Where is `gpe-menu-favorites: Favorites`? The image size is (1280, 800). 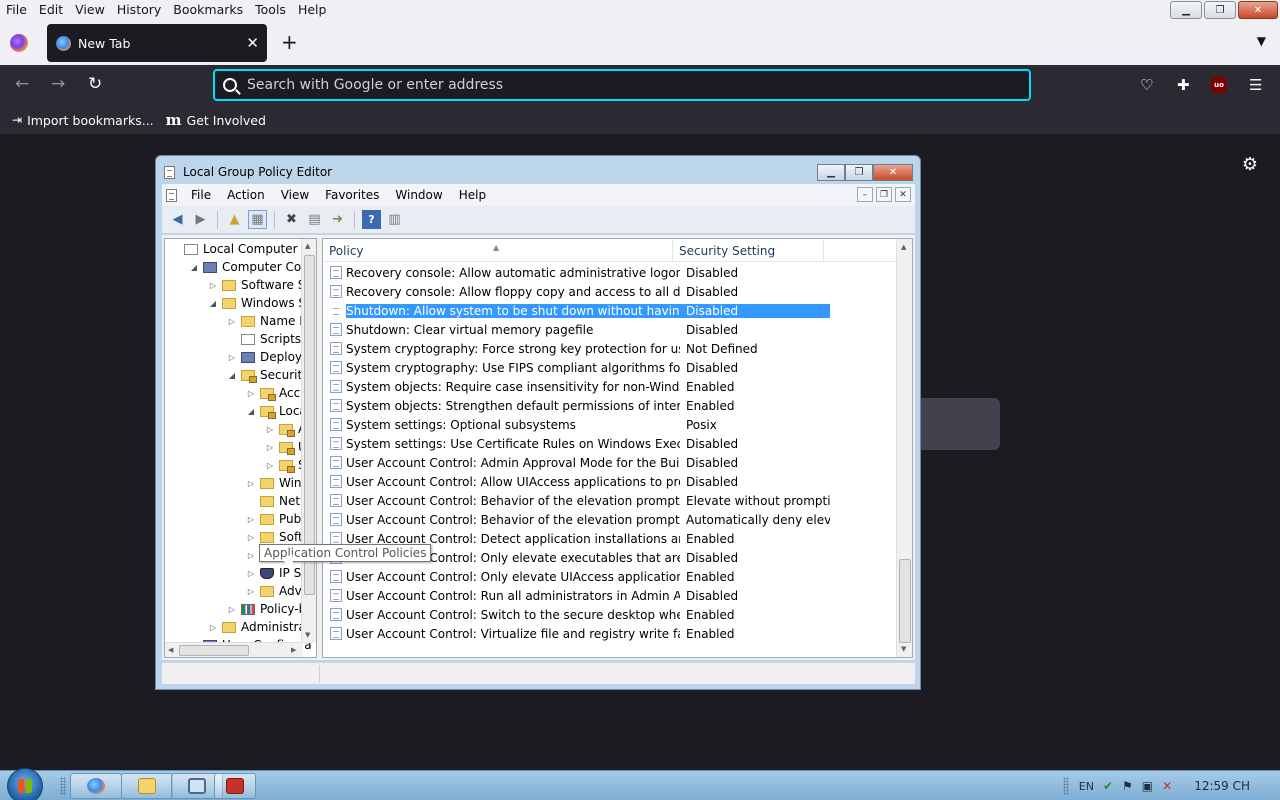 gpe-menu-favorites: Favorites is located at coordinates (352, 195).